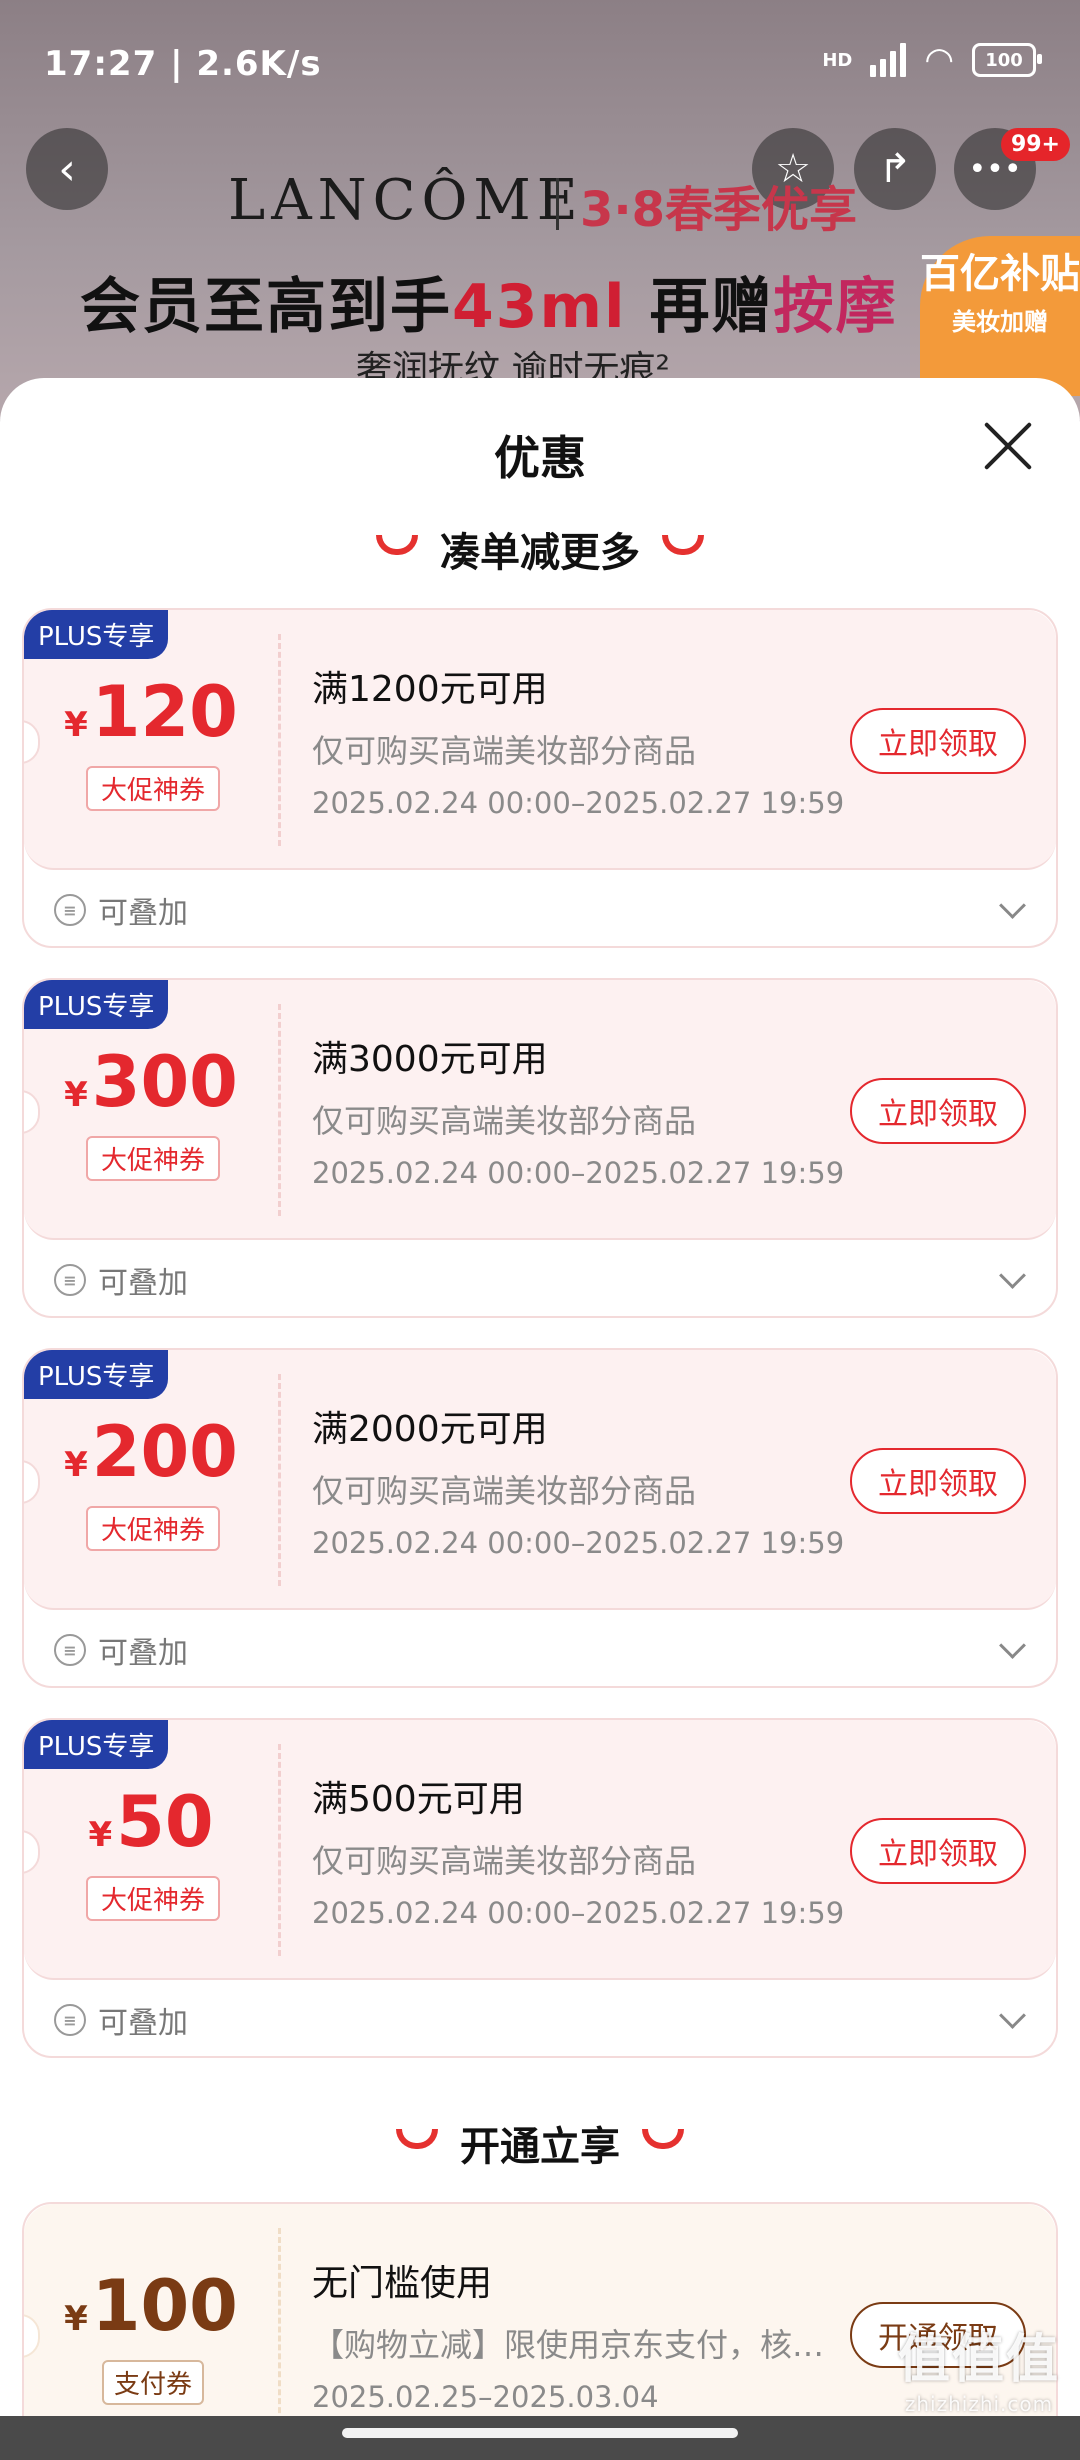 The image size is (1080, 2460). Describe the element at coordinates (540, 2147) in the screenshot. I see `section2-label: 开通立享` at that location.